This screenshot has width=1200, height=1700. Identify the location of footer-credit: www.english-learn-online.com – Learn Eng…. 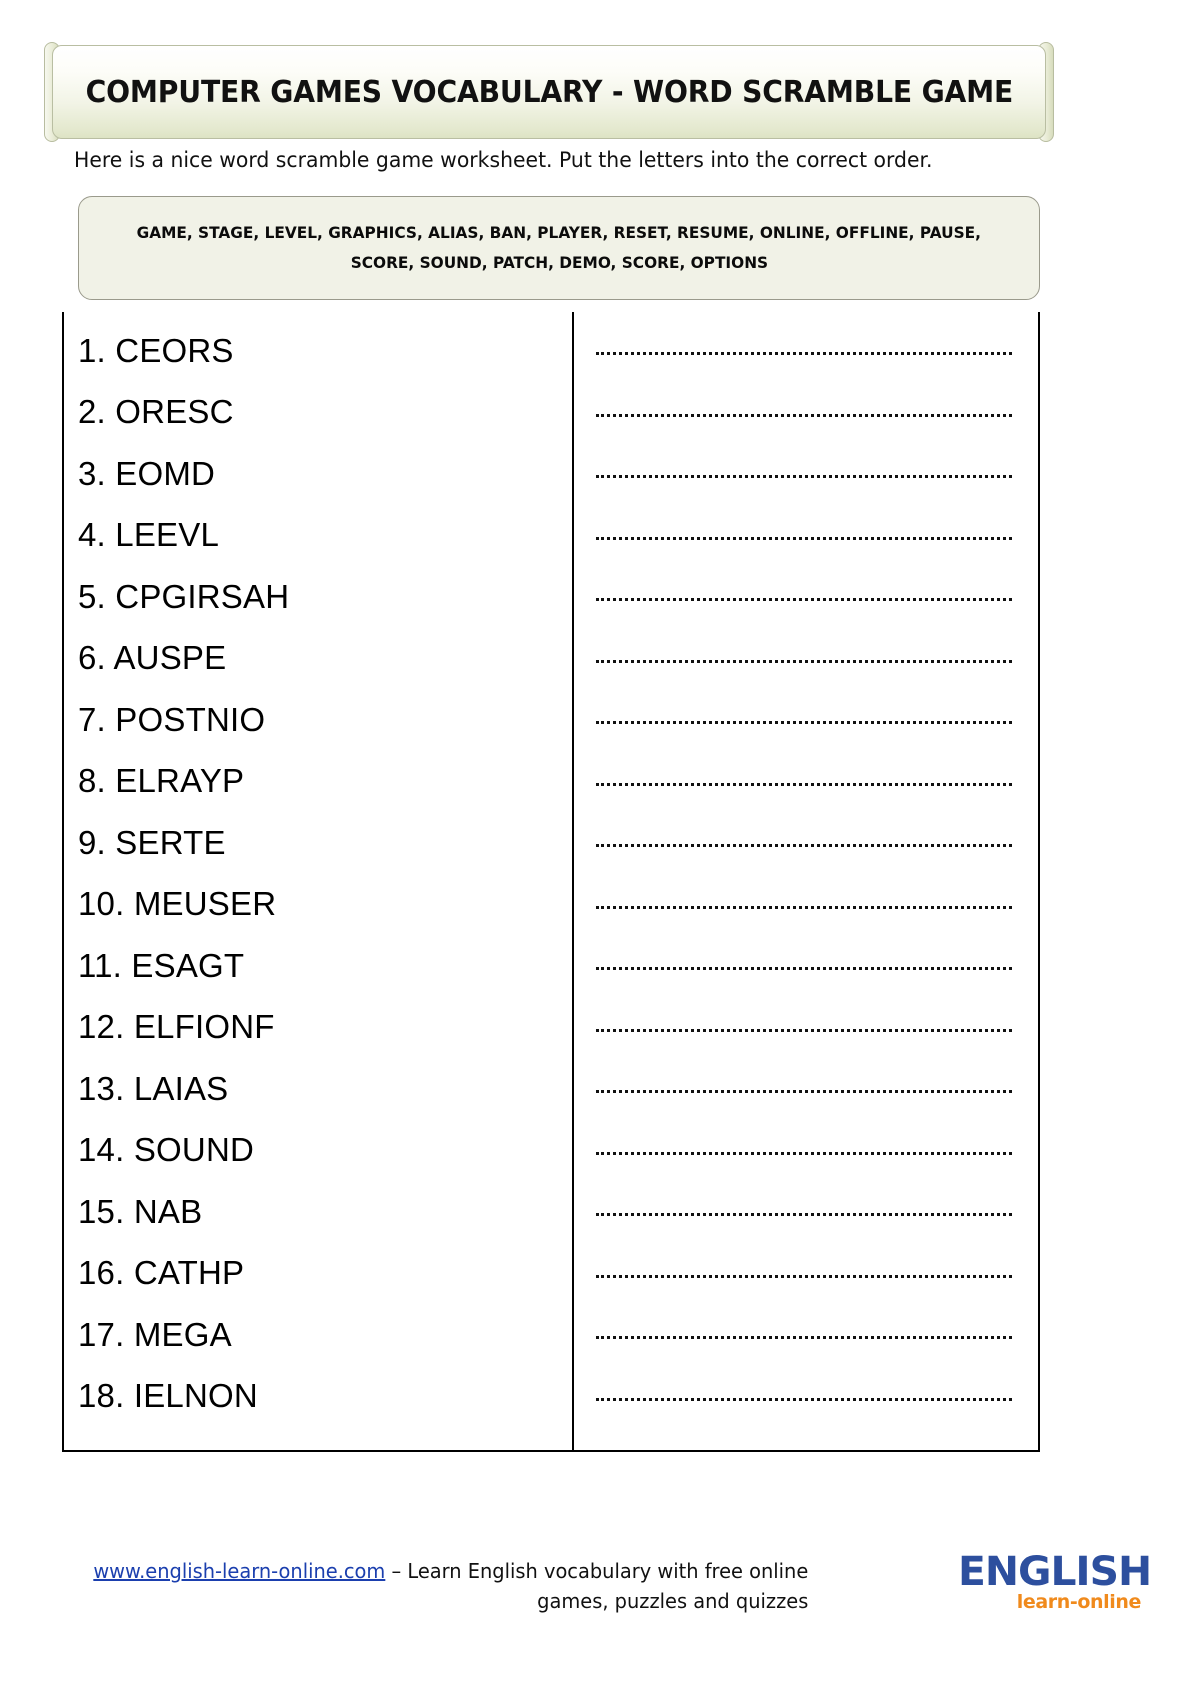
(425, 1586).